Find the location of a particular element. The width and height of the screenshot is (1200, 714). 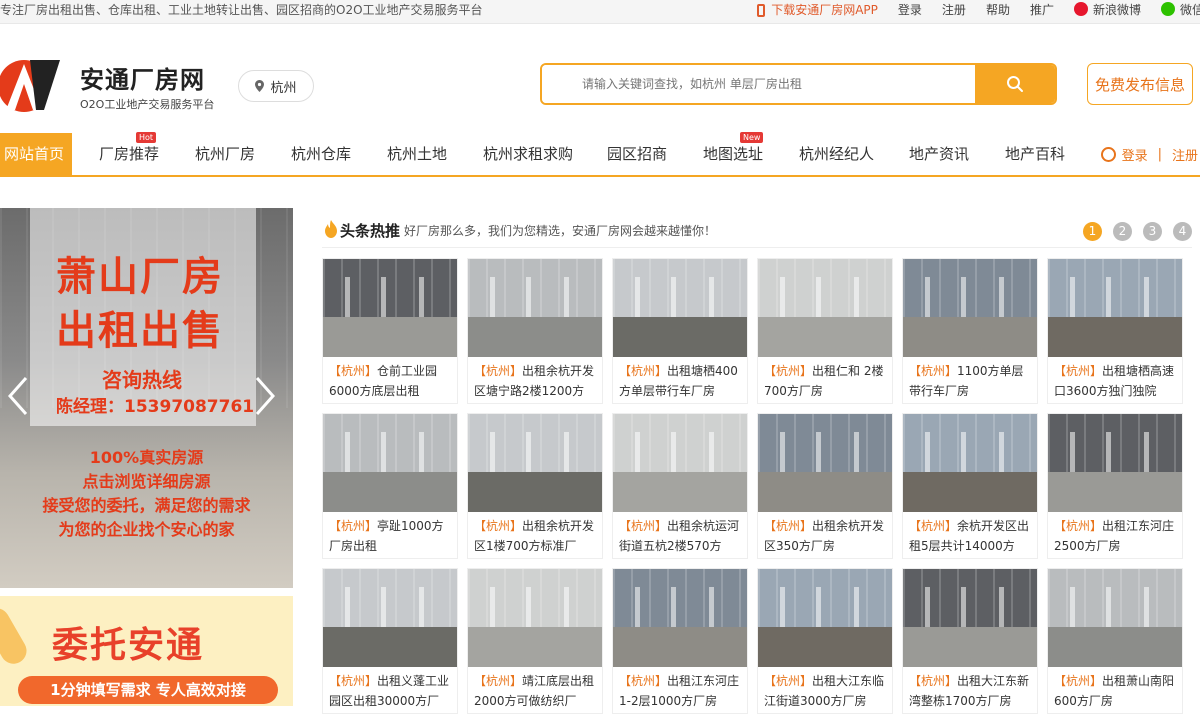

entrust-promo: 委托安通 1分钟填写需求 专人高效对接 is located at coordinates (146, 651).